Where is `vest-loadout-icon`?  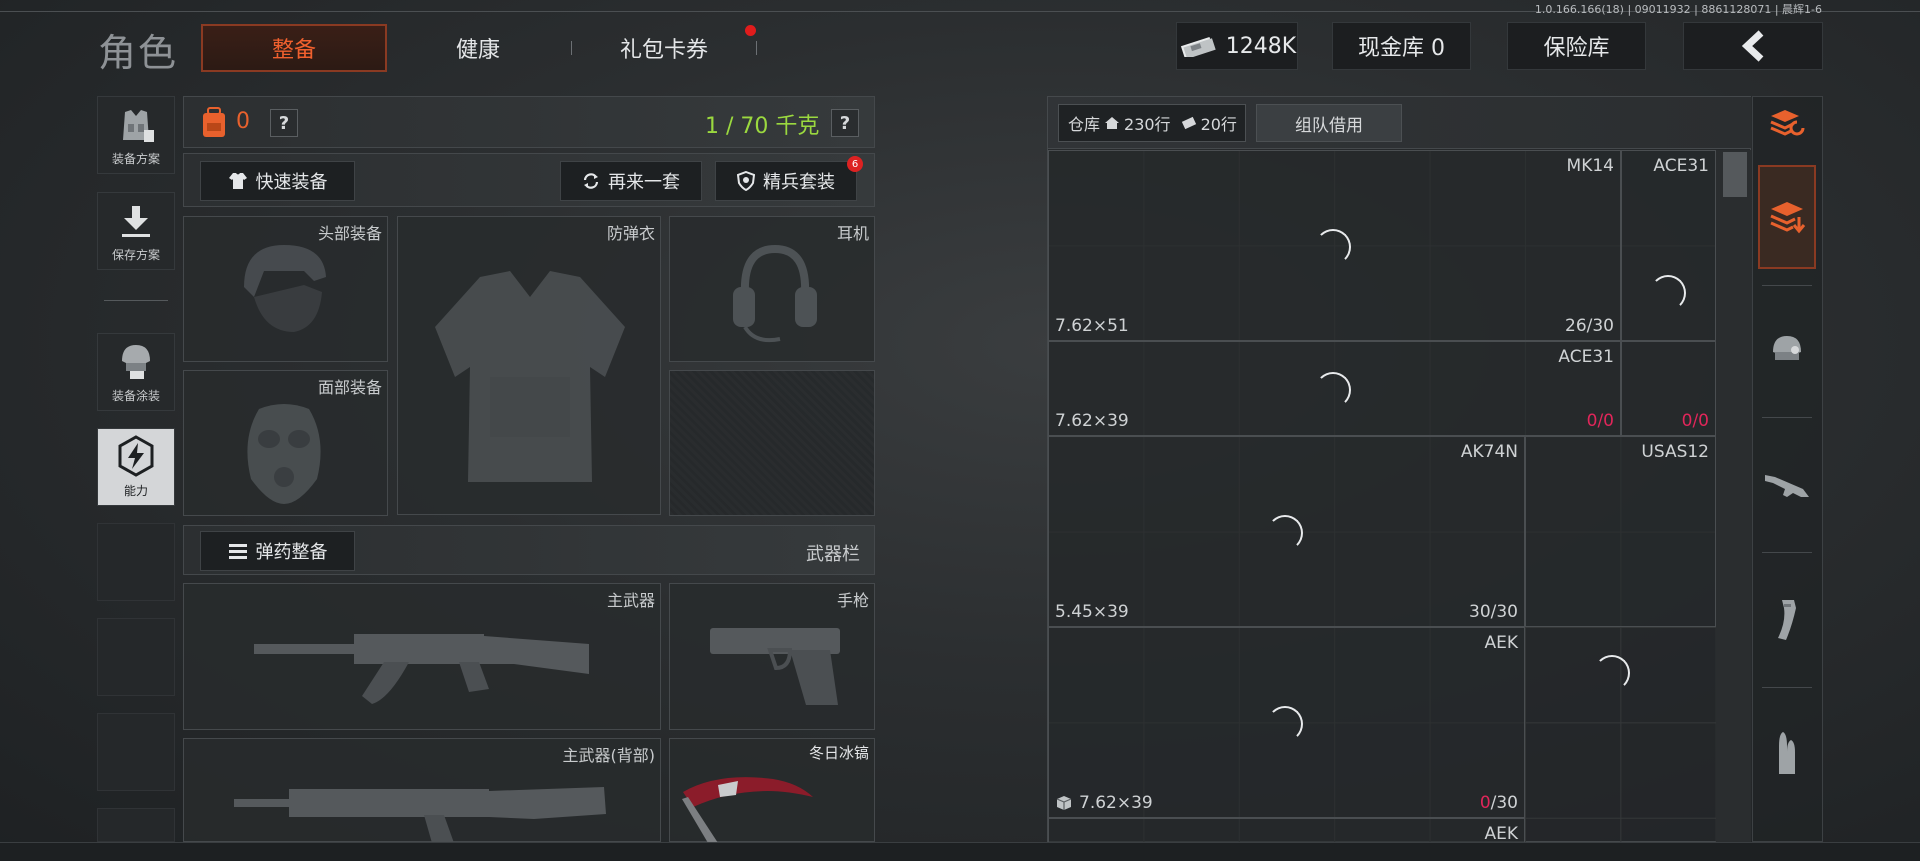
vest-loadout-icon is located at coordinates (138, 126).